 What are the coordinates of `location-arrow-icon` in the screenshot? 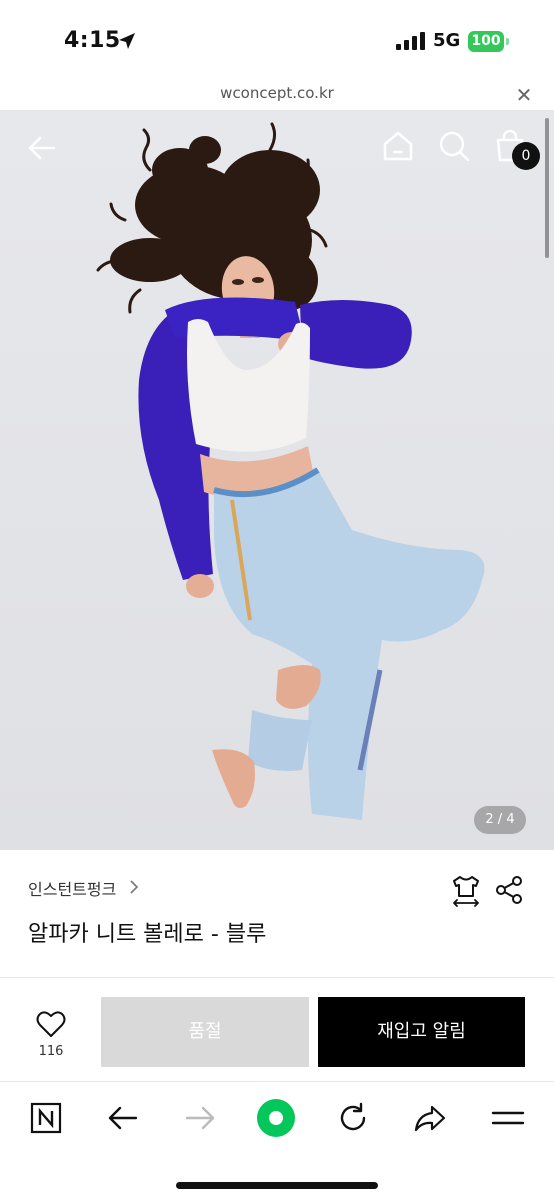 It's located at (127, 41).